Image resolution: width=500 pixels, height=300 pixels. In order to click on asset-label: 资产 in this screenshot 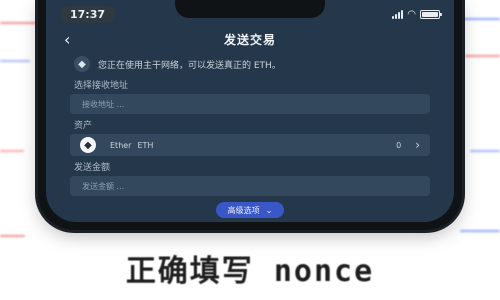, I will do `click(83, 126)`.